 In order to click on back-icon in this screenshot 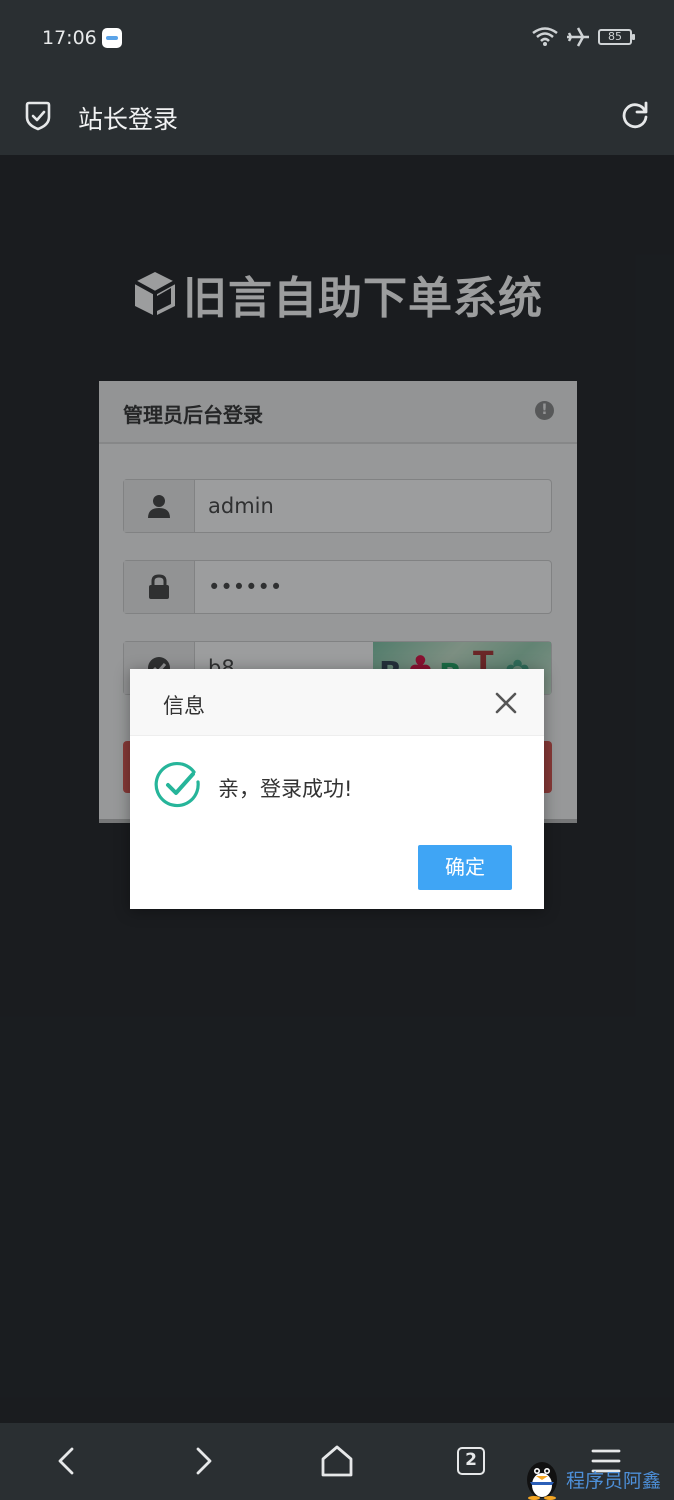, I will do `click(68, 1461)`.